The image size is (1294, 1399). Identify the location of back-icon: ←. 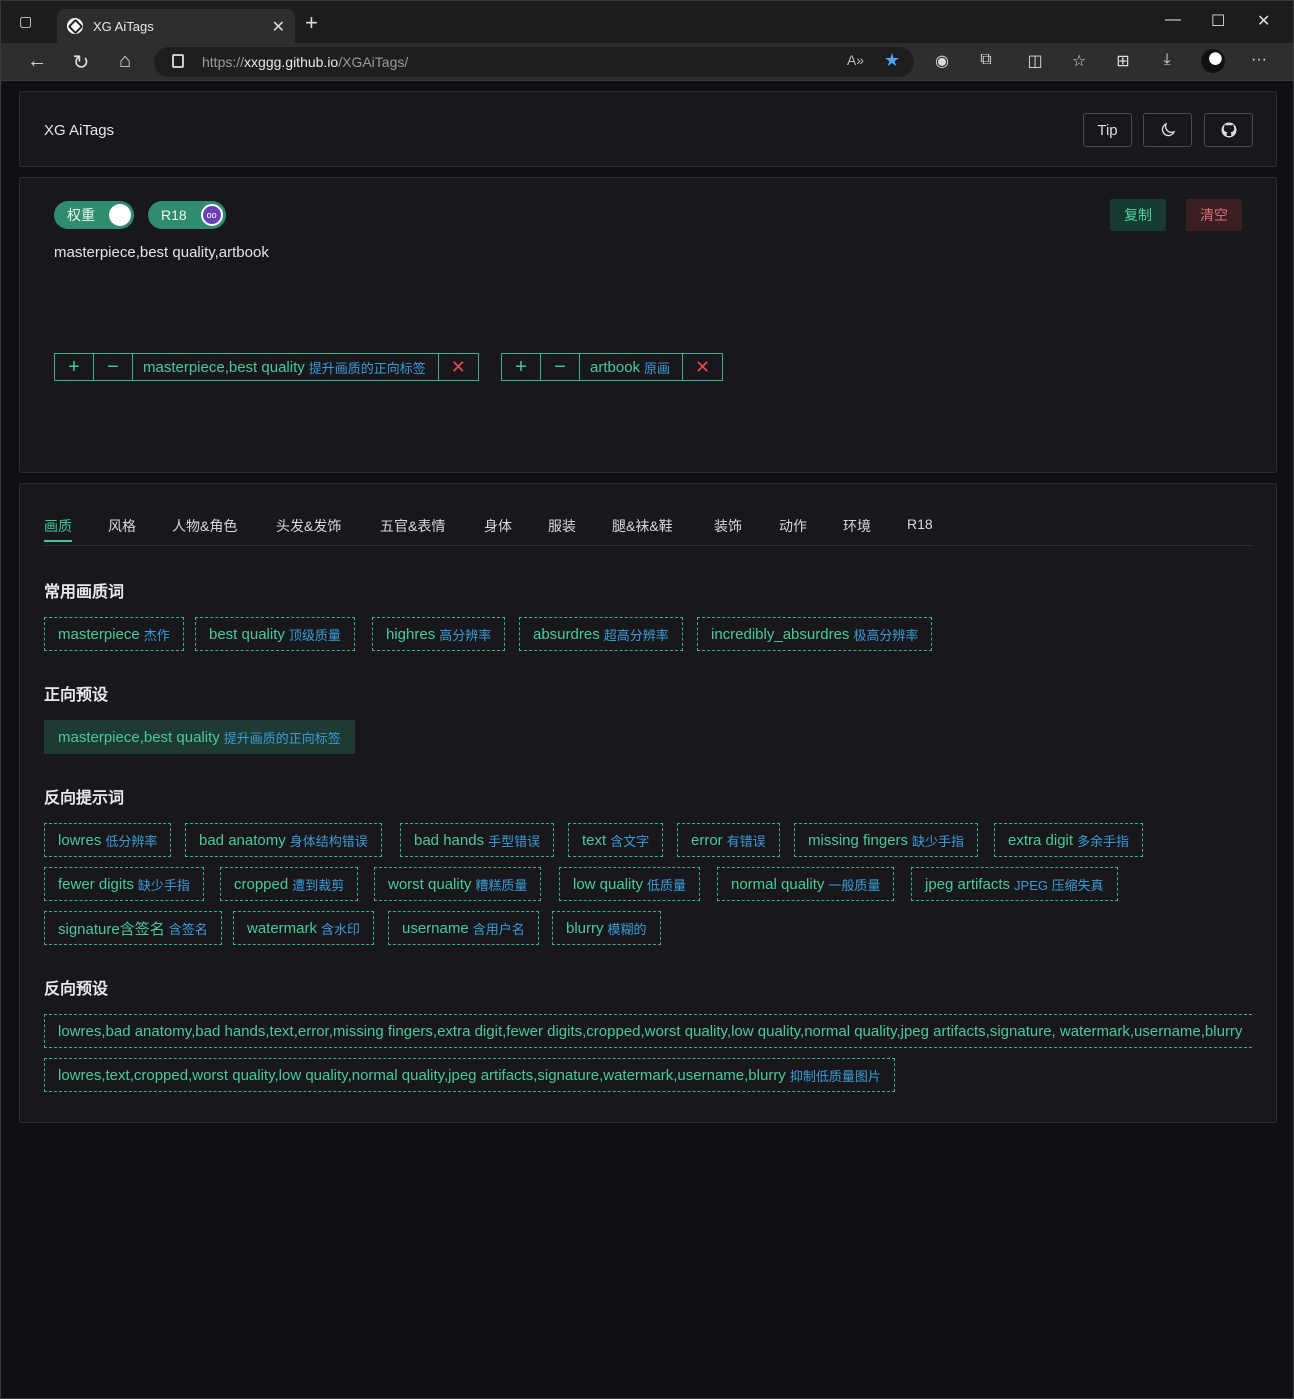
(37, 61).